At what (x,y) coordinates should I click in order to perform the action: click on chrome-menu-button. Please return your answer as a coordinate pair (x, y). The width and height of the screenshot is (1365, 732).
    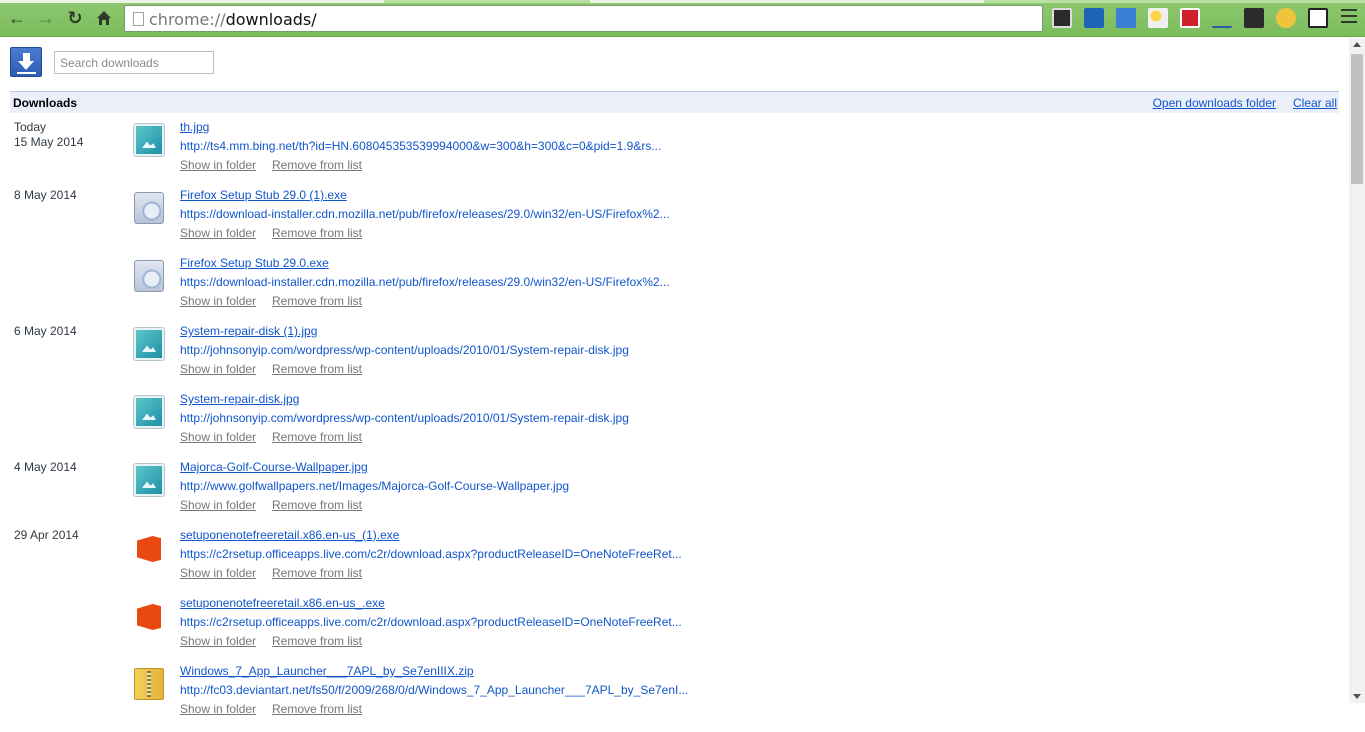
    Looking at the image, I should click on (1349, 17).